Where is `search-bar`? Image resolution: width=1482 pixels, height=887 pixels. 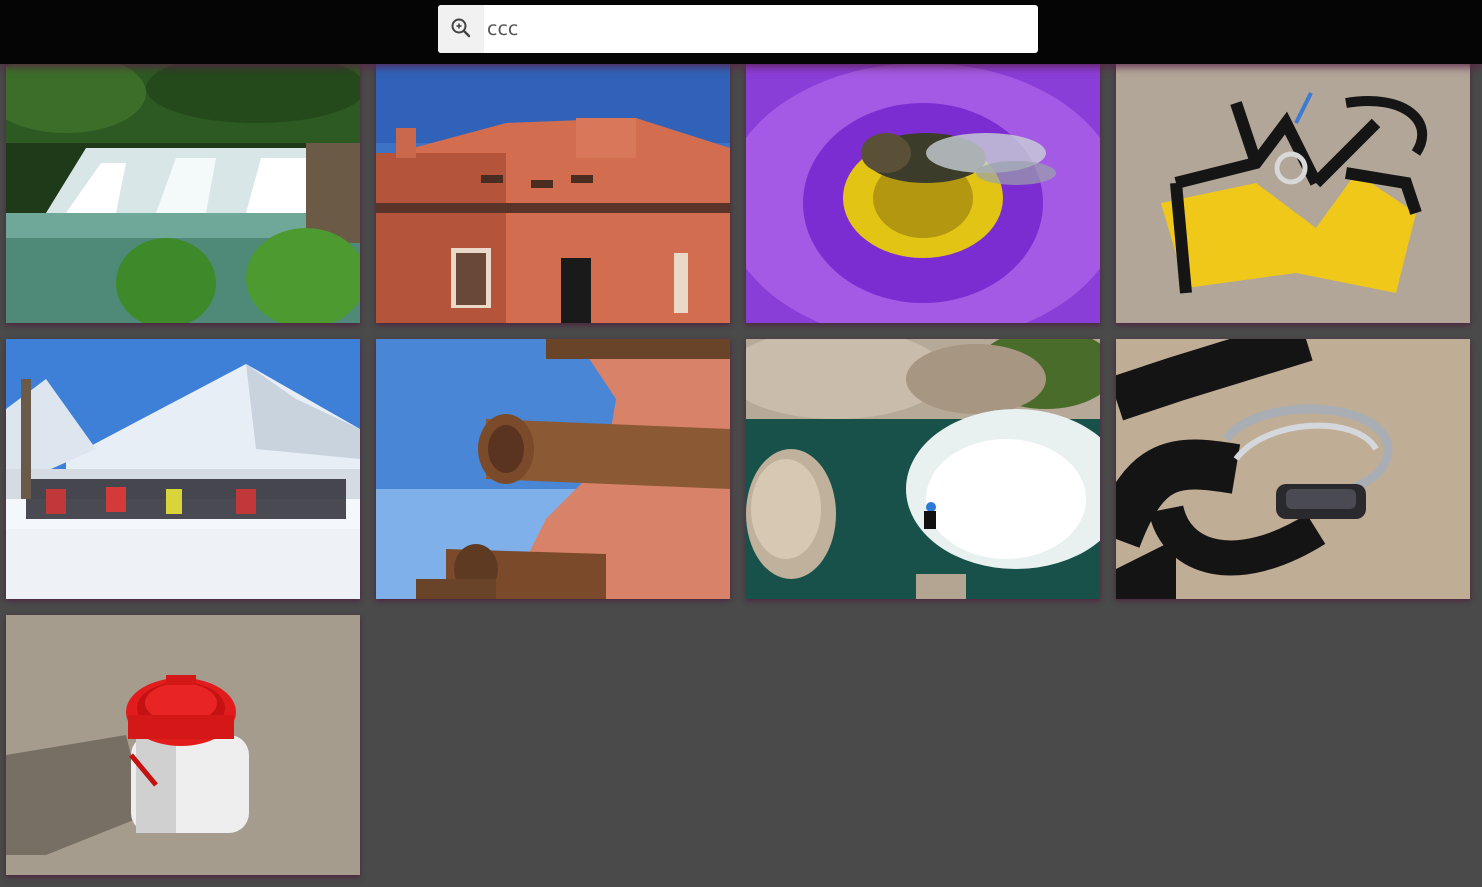 search-bar is located at coordinates (738, 29).